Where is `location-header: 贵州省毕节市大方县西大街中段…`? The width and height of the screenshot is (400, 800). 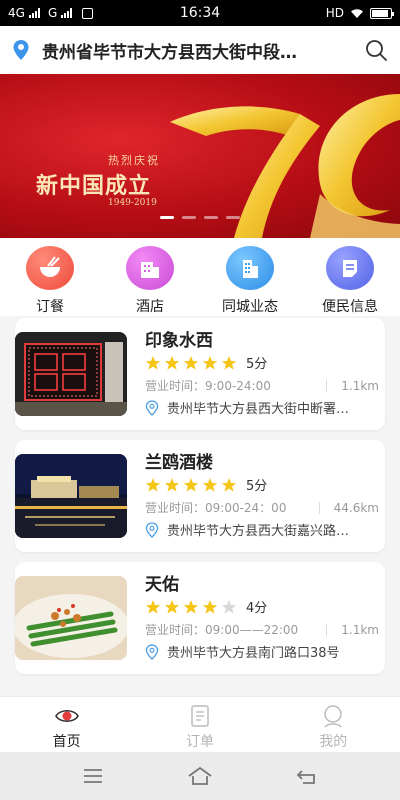
location-header: 贵州省毕节市大方县西大街中段… is located at coordinates (200, 50).